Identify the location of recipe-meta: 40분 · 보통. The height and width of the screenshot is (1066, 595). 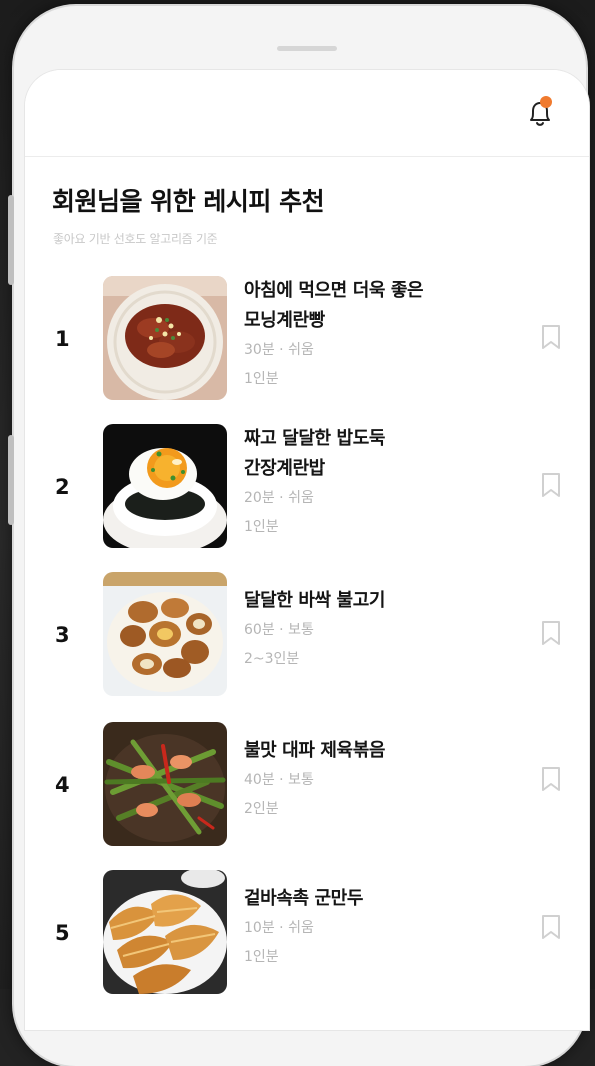
(384, 780).